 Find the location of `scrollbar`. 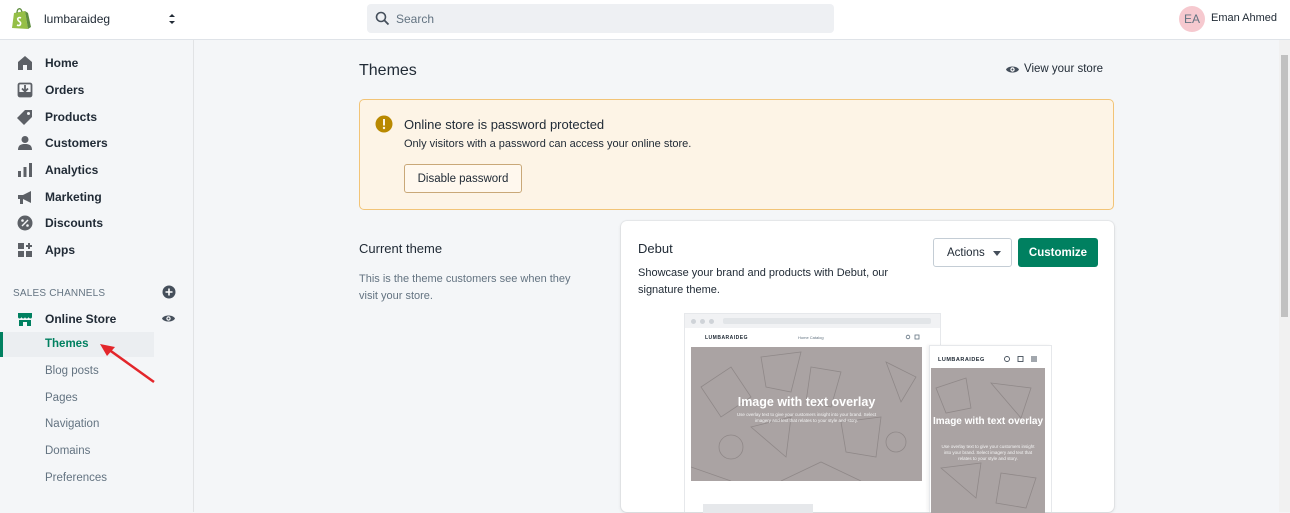

scrollbar is located at coordinates (1284, 276).